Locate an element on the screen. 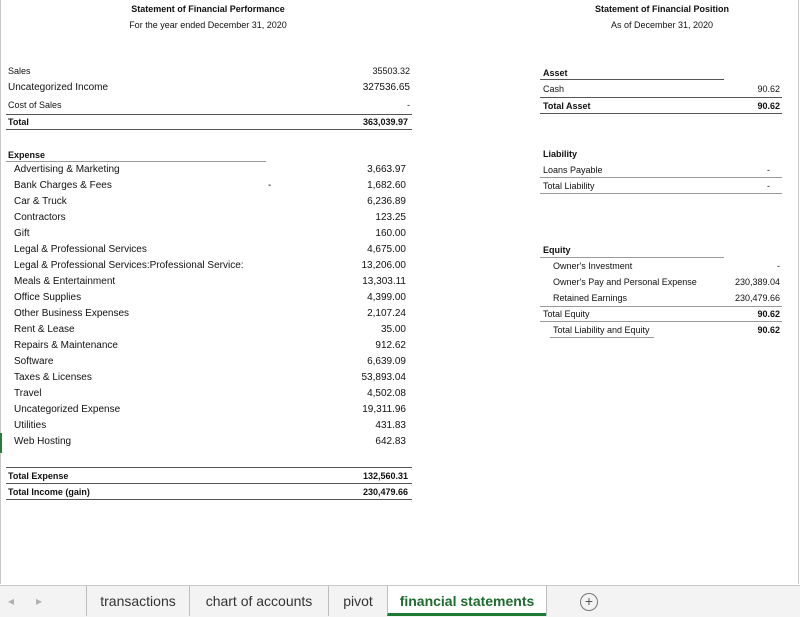  expense-row-label: Rent & Lease is located at coordinates (44, 329).